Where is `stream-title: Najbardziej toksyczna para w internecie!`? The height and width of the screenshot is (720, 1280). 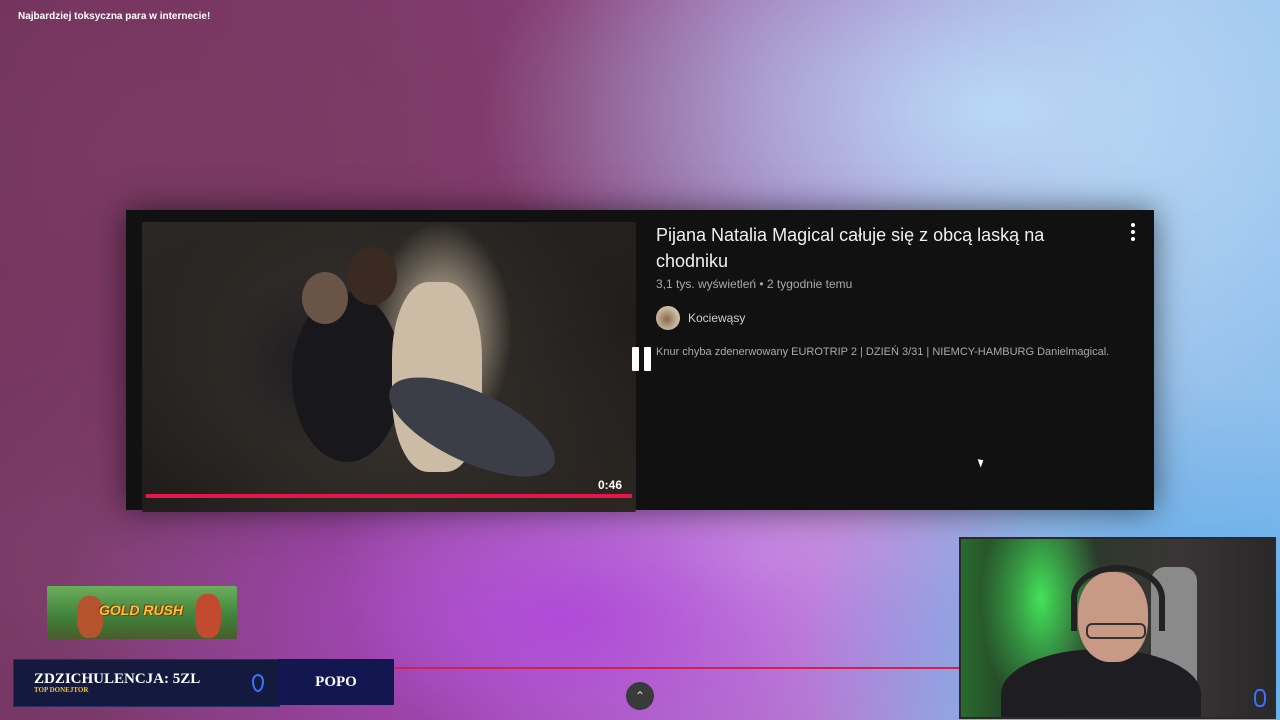 stream-title: Najbardziej toksyczna para w internecie! is located at coordinates (114, 16).